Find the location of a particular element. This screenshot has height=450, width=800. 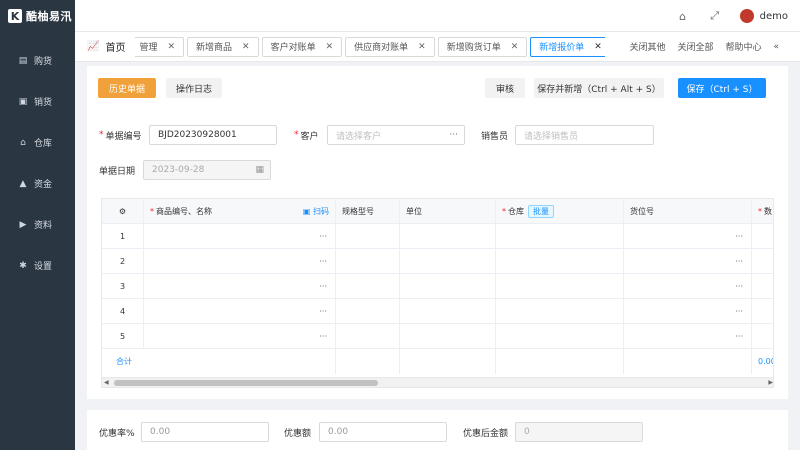

close-all-button: 关闭全部 is located at coordinates (695, 46).